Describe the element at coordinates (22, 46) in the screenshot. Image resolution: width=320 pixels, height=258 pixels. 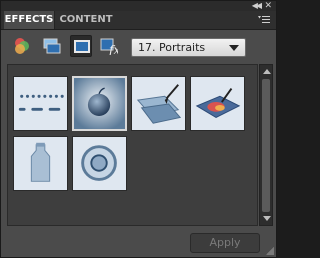
I see `color-circles-icon` at that location.